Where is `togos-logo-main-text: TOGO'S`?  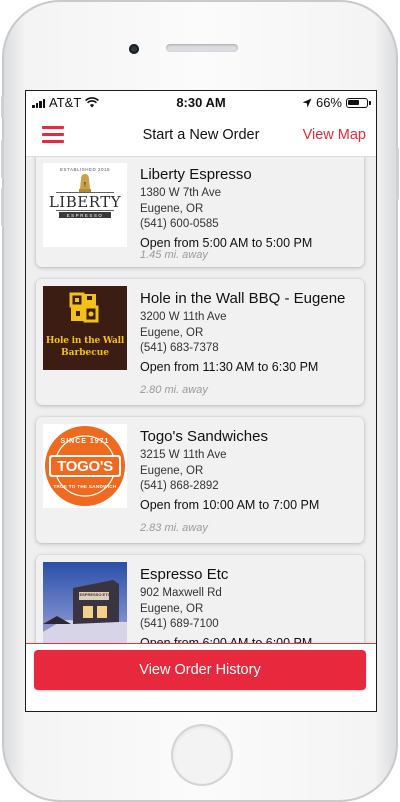 togos-logo-main-text: TOGO'S is located at coordinates (85, 466).